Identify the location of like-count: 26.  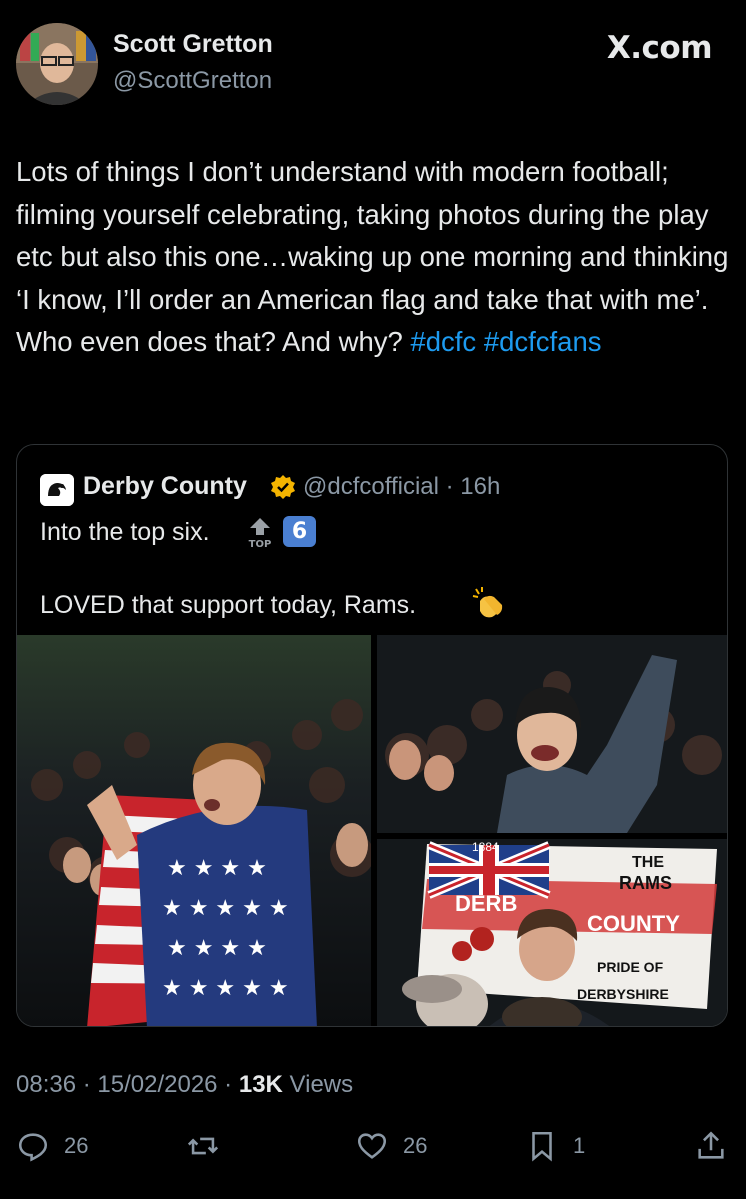
(415, 1145).